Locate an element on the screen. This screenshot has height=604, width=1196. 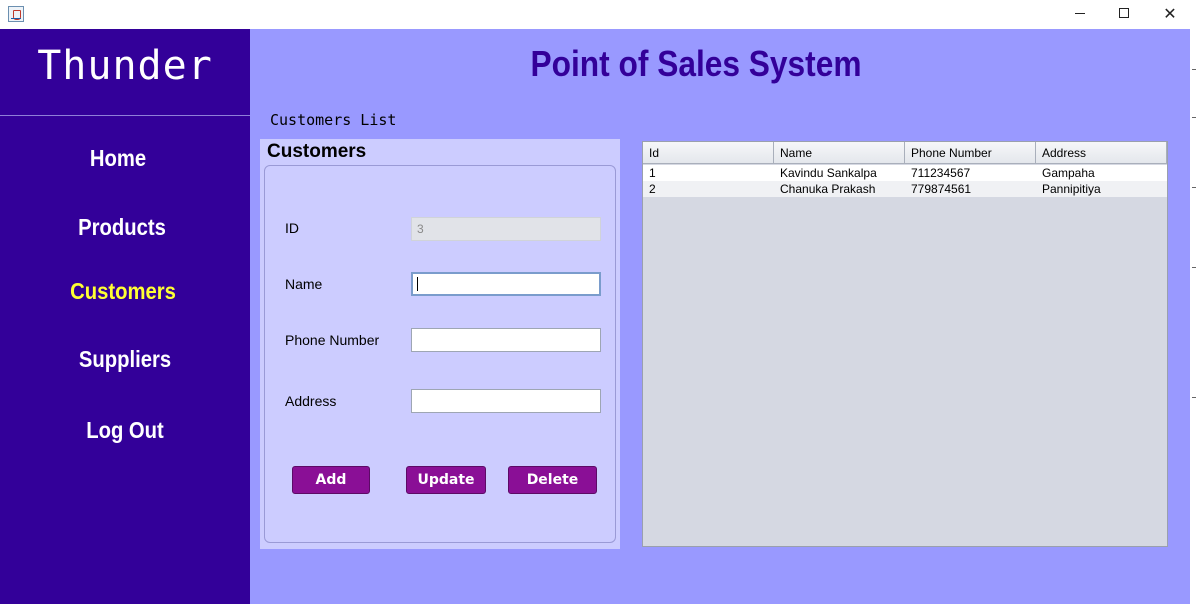
maximize-icon is located at coordinates (1124, 13).